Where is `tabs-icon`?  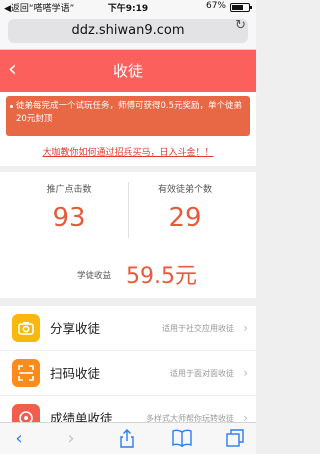
tabs-icon is located at coordinates (235, 438).